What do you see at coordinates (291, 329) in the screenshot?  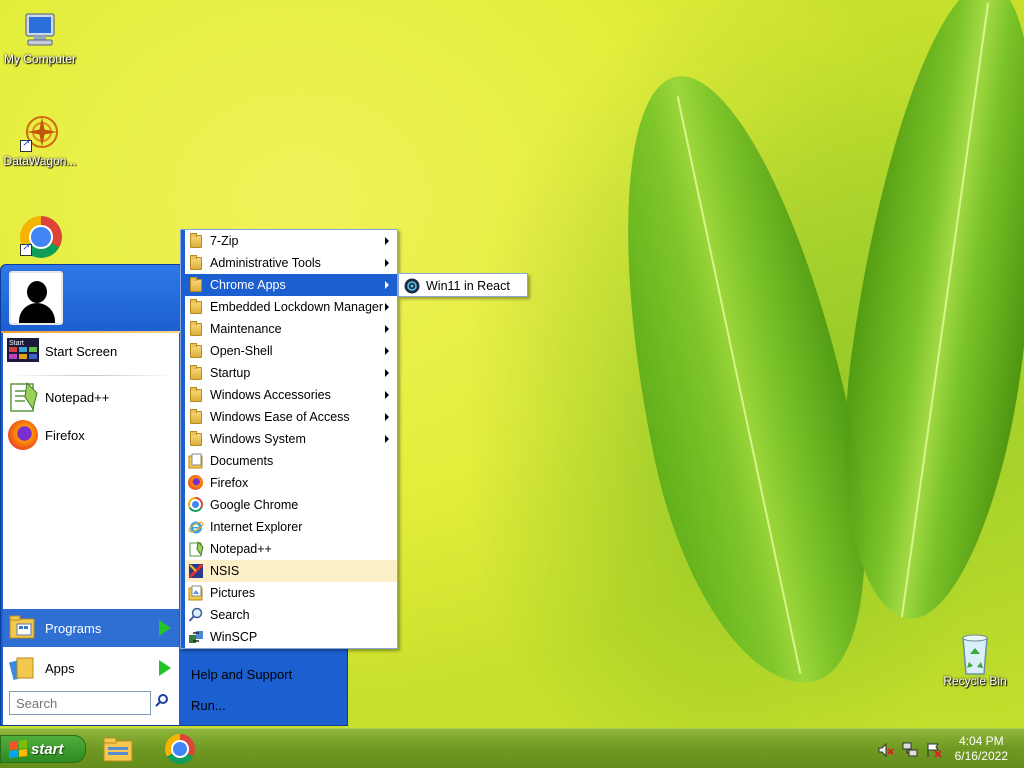 I see `programs-item-maintenance: Maintenance` at bounding box center [291, 329].